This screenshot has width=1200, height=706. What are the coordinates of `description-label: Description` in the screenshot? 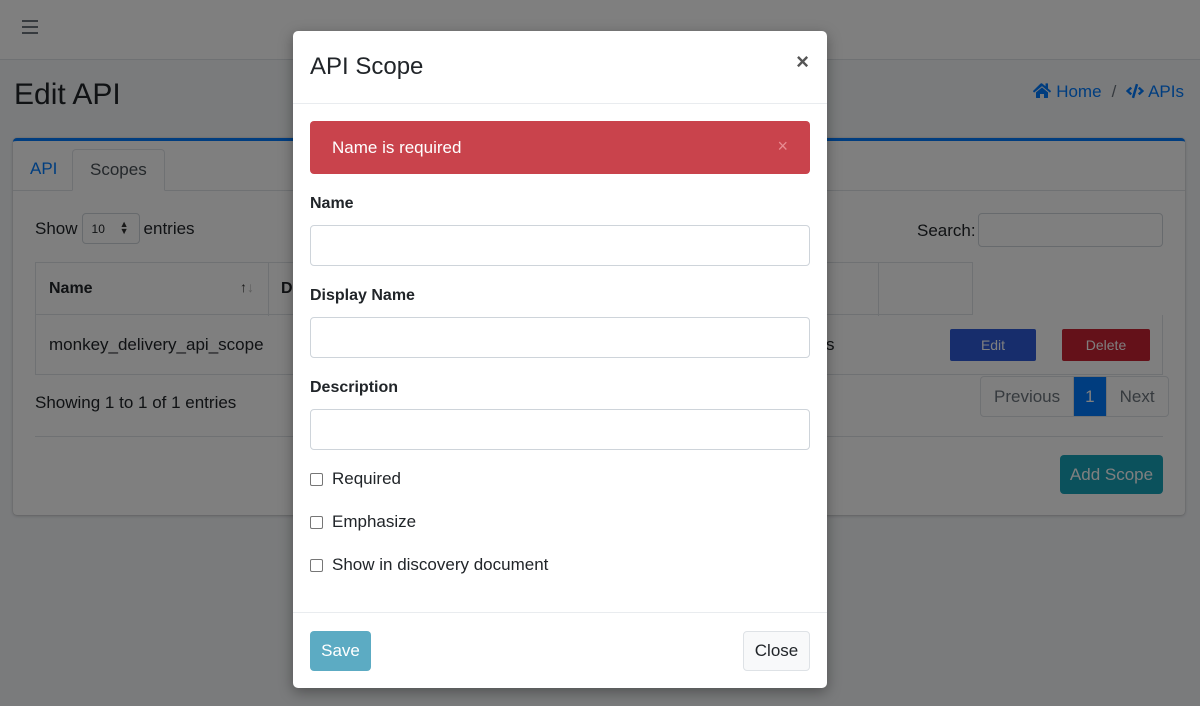 It's located at (354, 387).